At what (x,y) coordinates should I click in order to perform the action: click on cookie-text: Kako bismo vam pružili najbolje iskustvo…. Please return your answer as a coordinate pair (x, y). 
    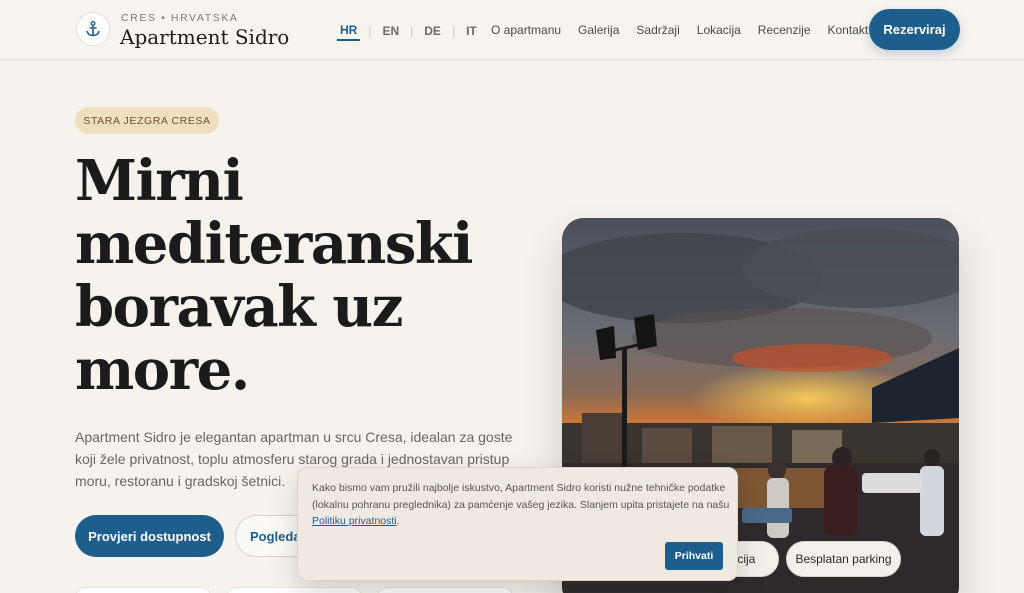
    Looking at the image, I should click on (521, 505).